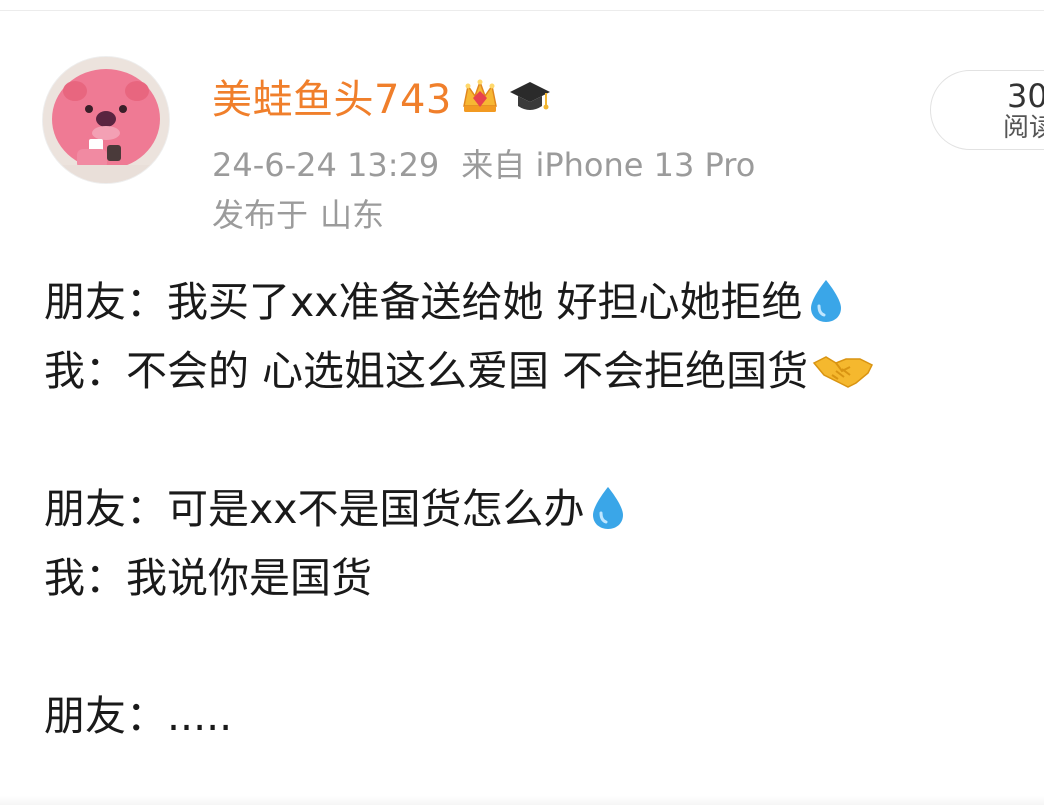 This screenshot has height=805, width=1044. I want to click on top-divider, so click(522, 10).